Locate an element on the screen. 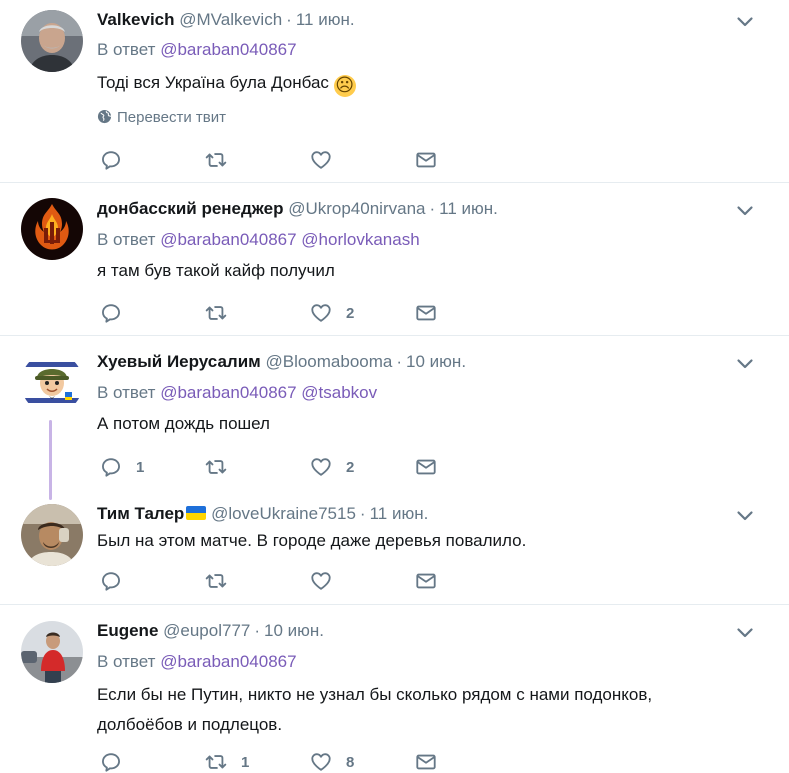 Image resolution: width=789 pixels, height=773 pixels. user-handle: @loveUkraine7515 is located at coordinates (283, 513).